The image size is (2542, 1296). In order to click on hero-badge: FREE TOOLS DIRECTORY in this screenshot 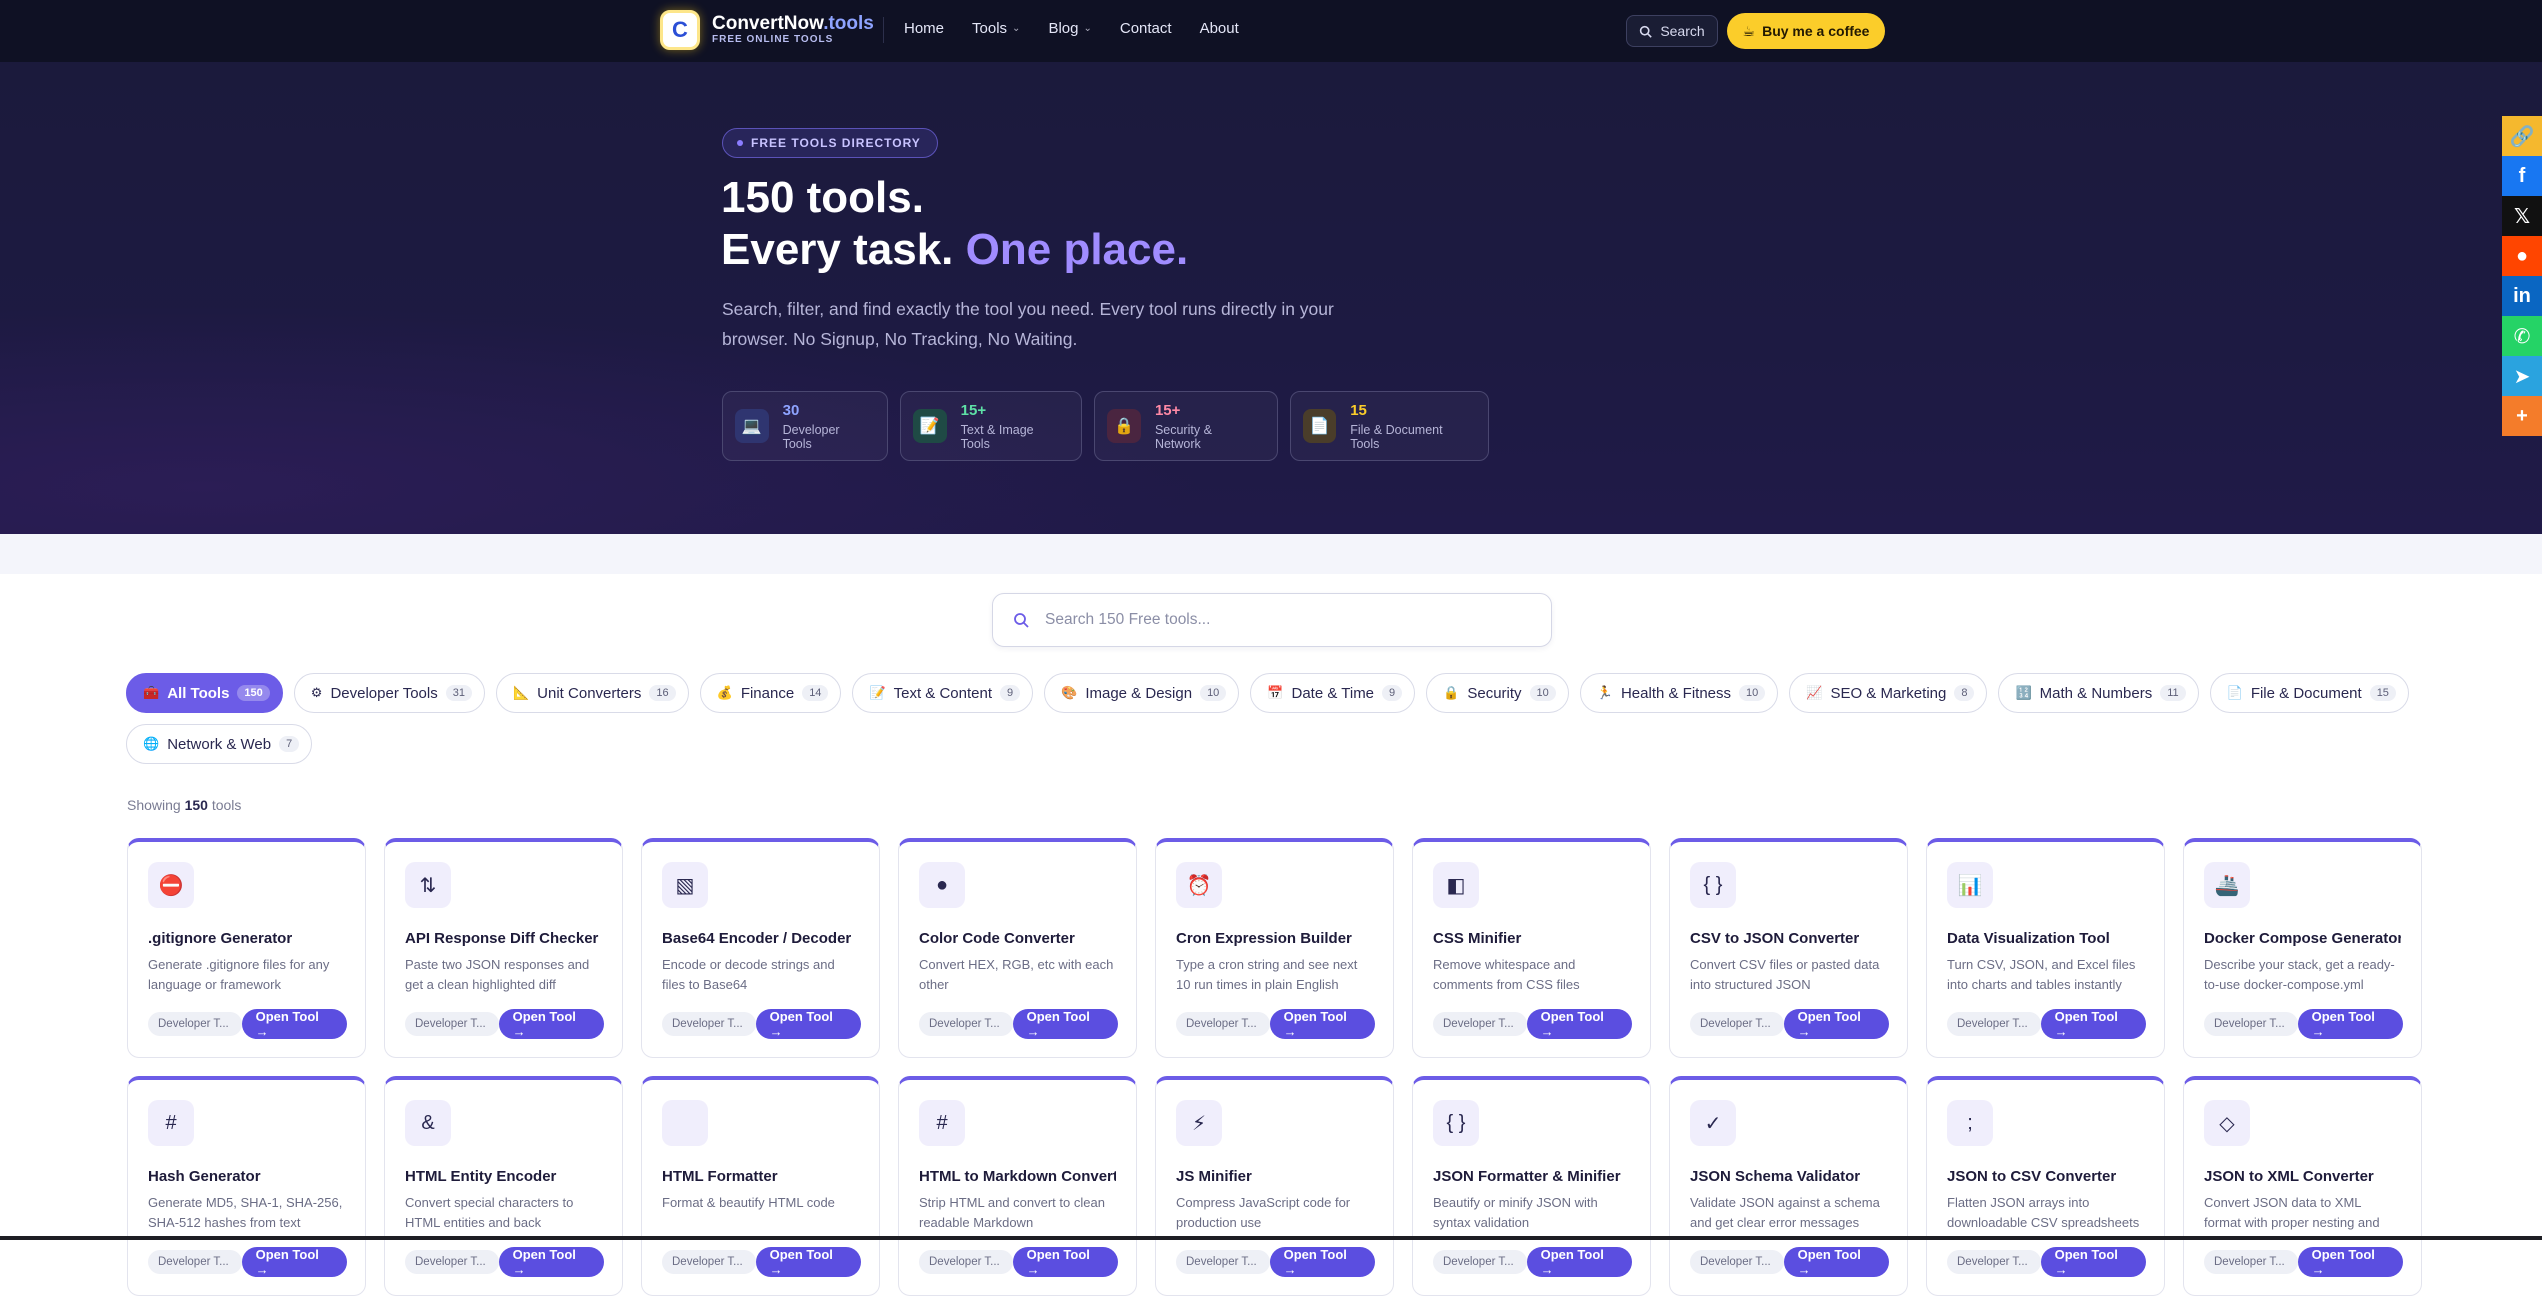, I will do `click(830, 143)`.